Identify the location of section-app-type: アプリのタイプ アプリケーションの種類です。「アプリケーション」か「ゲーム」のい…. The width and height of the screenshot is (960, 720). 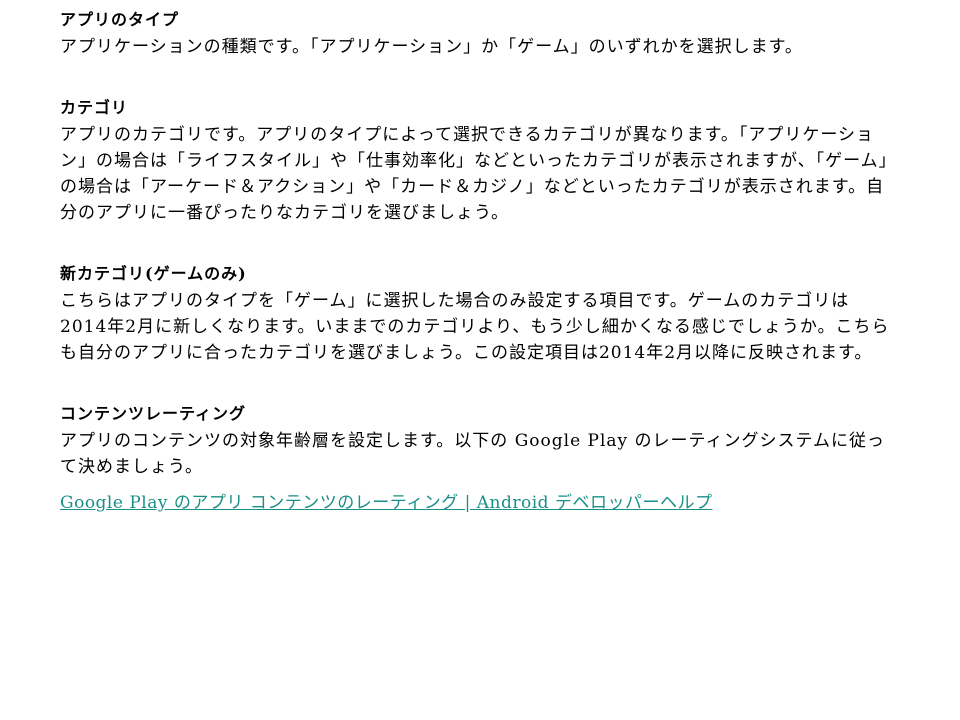
(476, 33).